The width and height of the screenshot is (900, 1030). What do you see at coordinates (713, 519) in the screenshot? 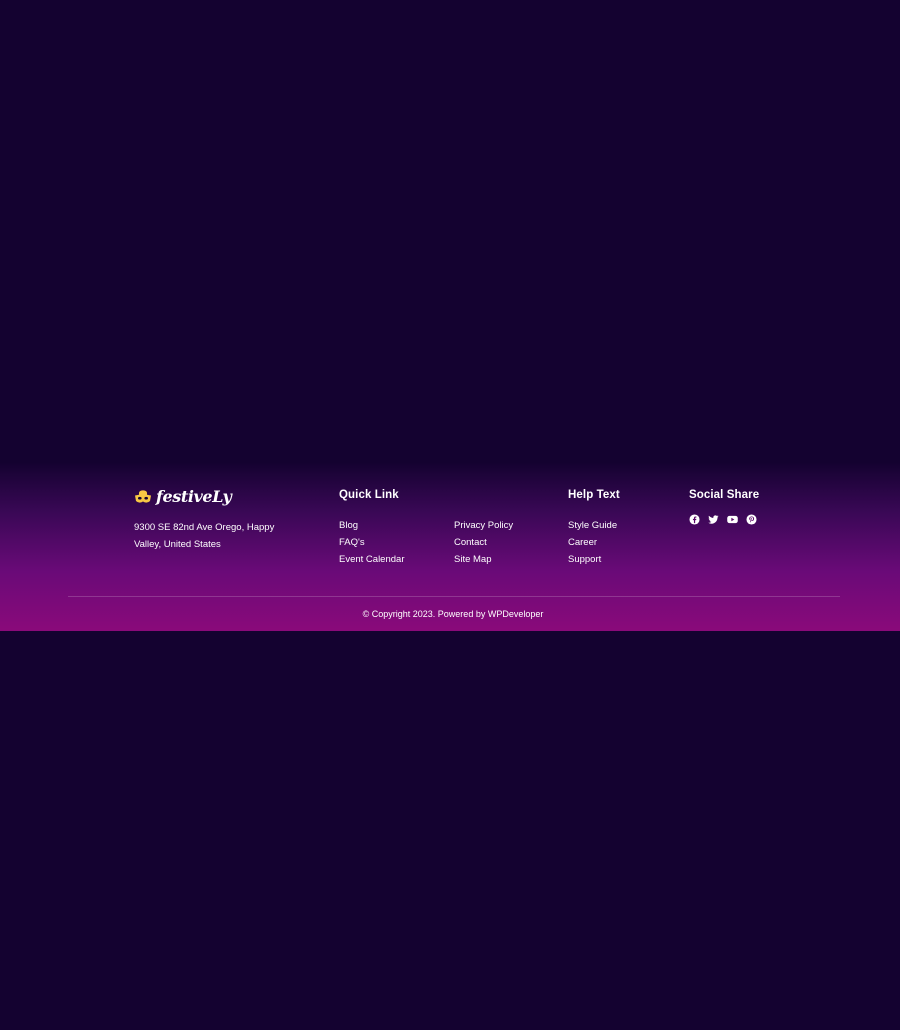
I see `twitter-icon` at bounding box center [713, 519].